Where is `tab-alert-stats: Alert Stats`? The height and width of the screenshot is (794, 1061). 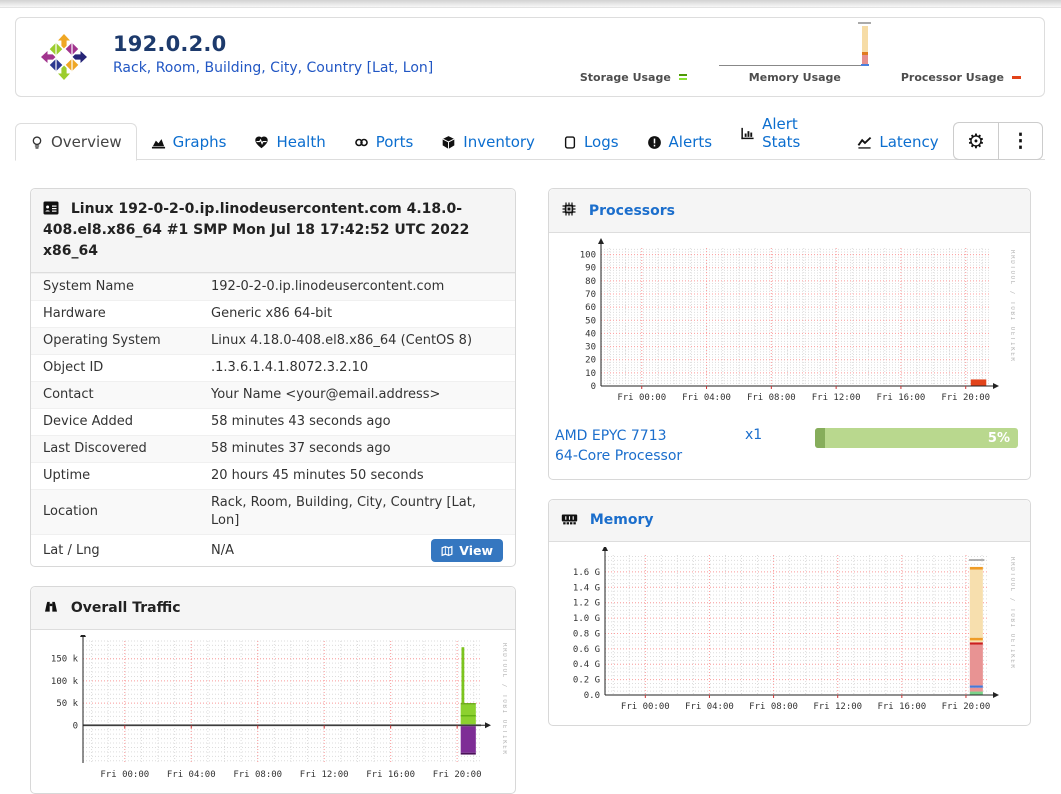 tab-alert-stats: Alert Stats is located at coordinates (784, 133).